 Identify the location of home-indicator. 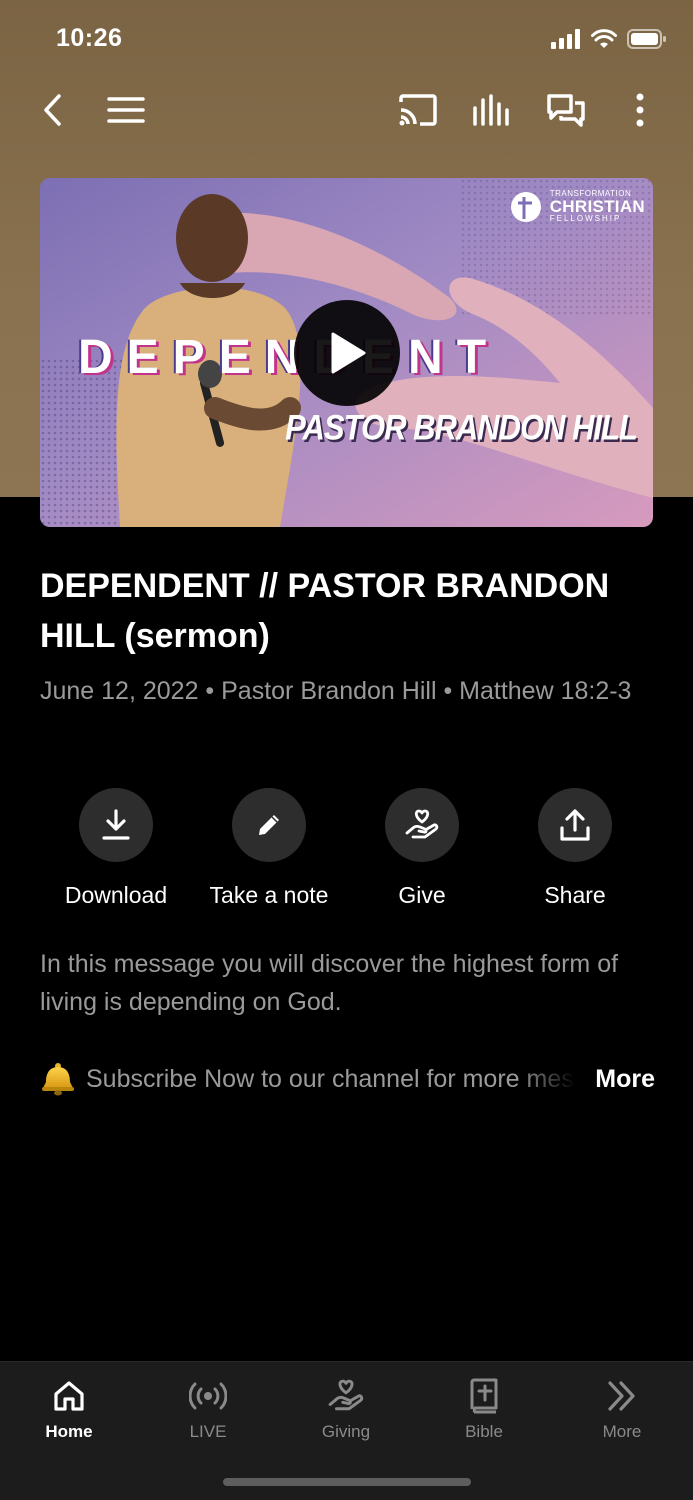
(347, 1482).